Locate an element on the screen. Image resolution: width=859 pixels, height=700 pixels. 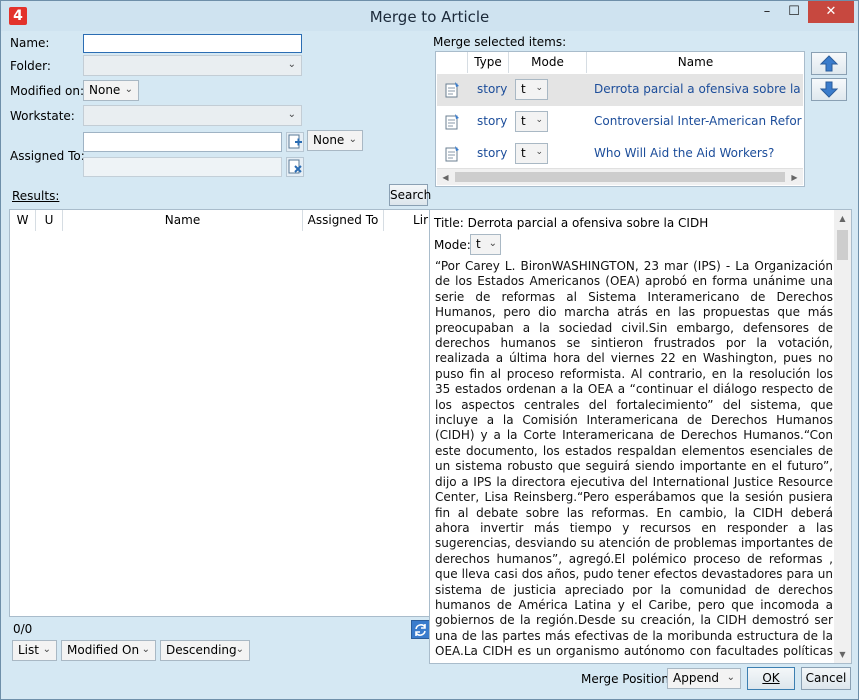
name-label: Name: is located at coordinates (30, 43).